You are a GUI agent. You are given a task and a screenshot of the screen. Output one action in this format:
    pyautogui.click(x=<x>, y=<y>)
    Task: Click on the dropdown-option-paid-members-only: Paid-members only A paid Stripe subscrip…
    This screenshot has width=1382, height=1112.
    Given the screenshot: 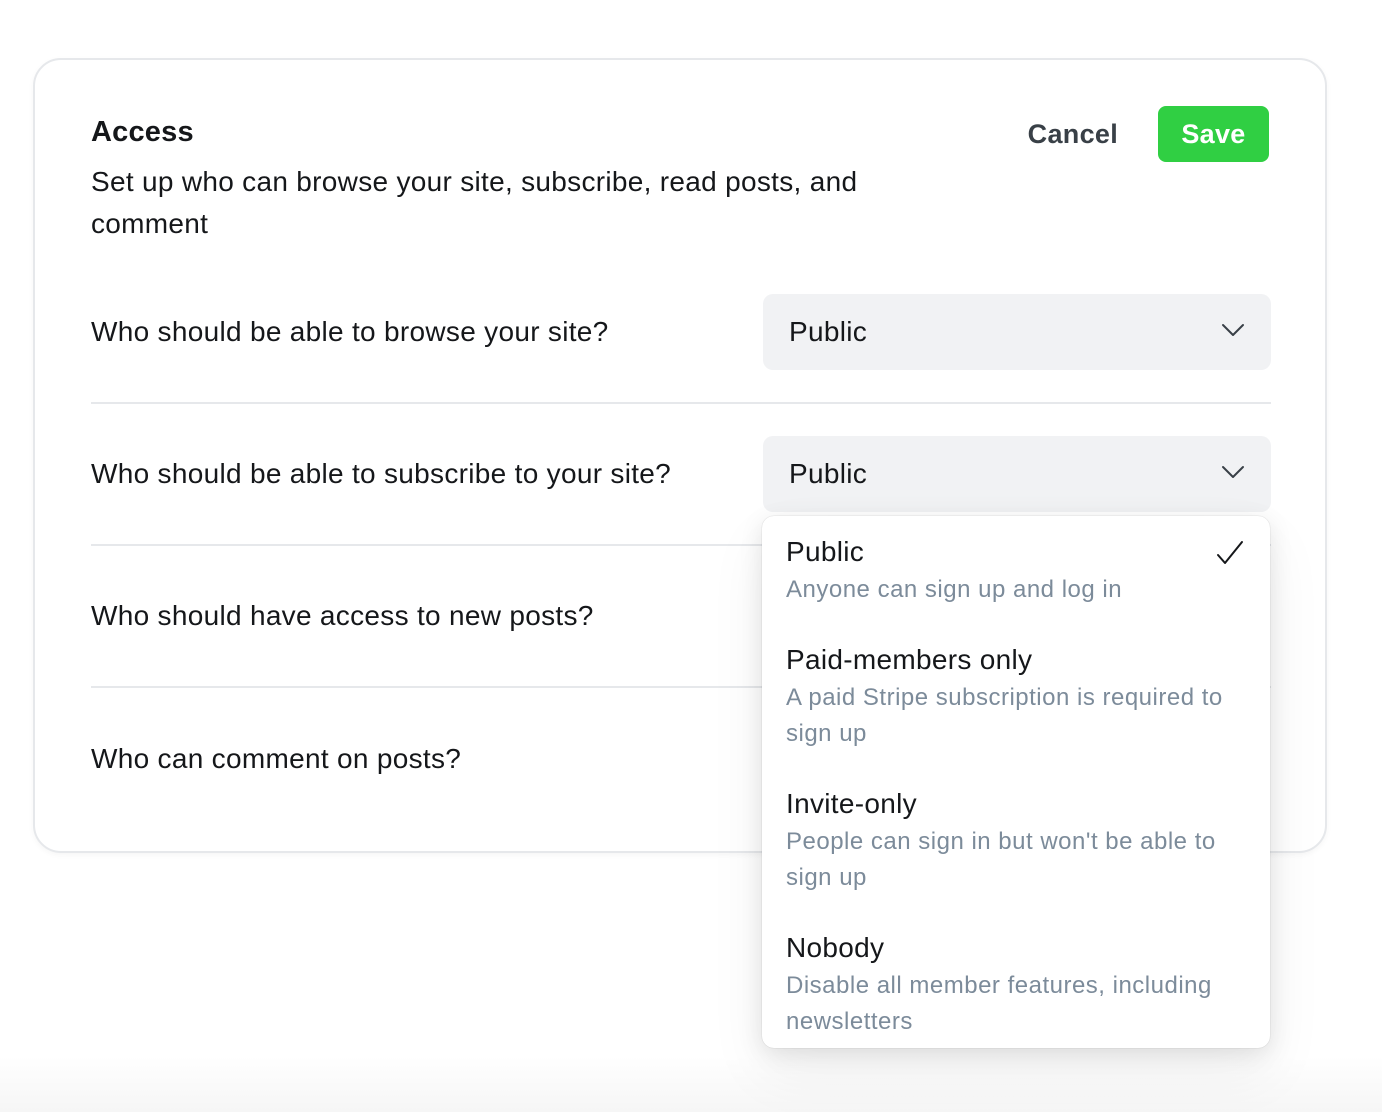 What is the action you would take?
    pyautogui.click(x=1016, y=697)
    